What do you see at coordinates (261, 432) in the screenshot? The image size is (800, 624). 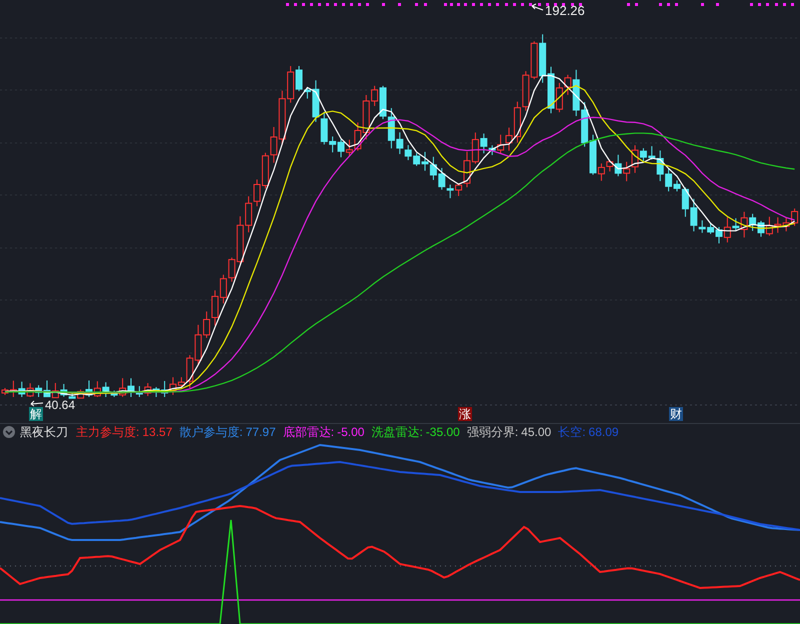 I see `indicator-value: 77.97` at bounding box center [261, 432].